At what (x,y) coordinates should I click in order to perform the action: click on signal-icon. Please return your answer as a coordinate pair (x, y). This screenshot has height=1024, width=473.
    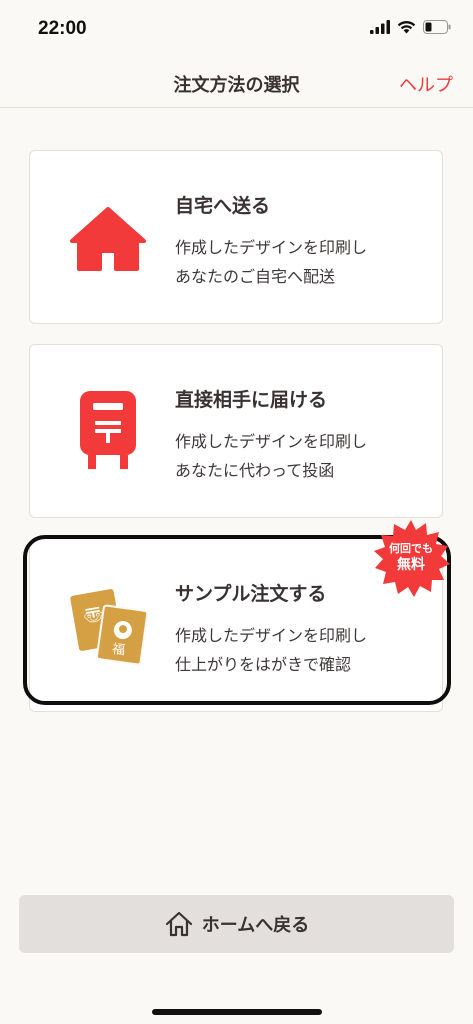
    Looking at the image, I should click on (380, 27).